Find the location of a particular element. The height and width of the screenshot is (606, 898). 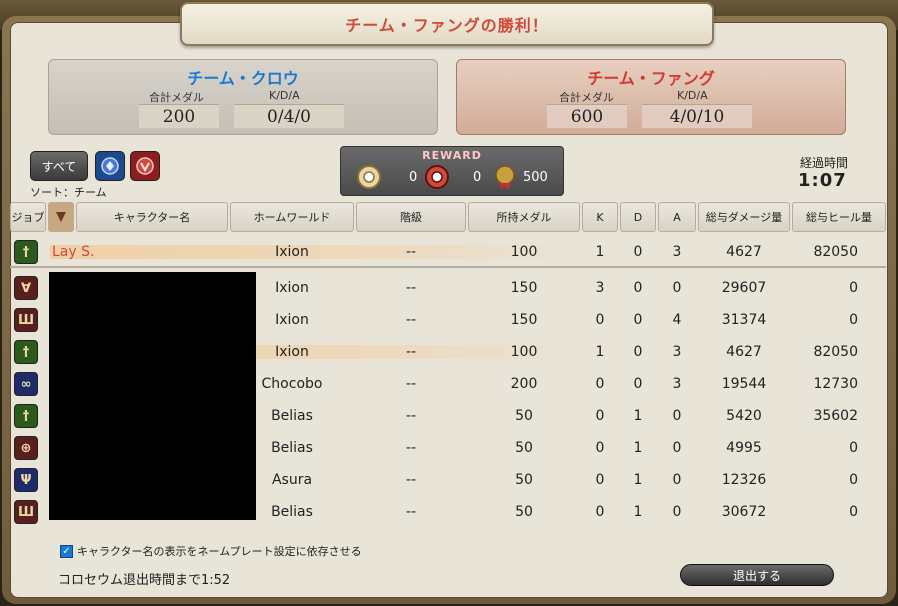

machinist-job-icon: ⊕ is located at coordinates (26, 448).